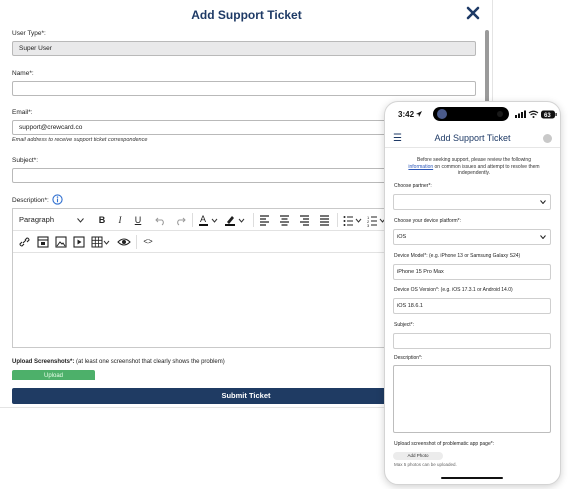 This screenshot has width=568, height=489. I want to click on mobile-subject-field, so click(472, 341).